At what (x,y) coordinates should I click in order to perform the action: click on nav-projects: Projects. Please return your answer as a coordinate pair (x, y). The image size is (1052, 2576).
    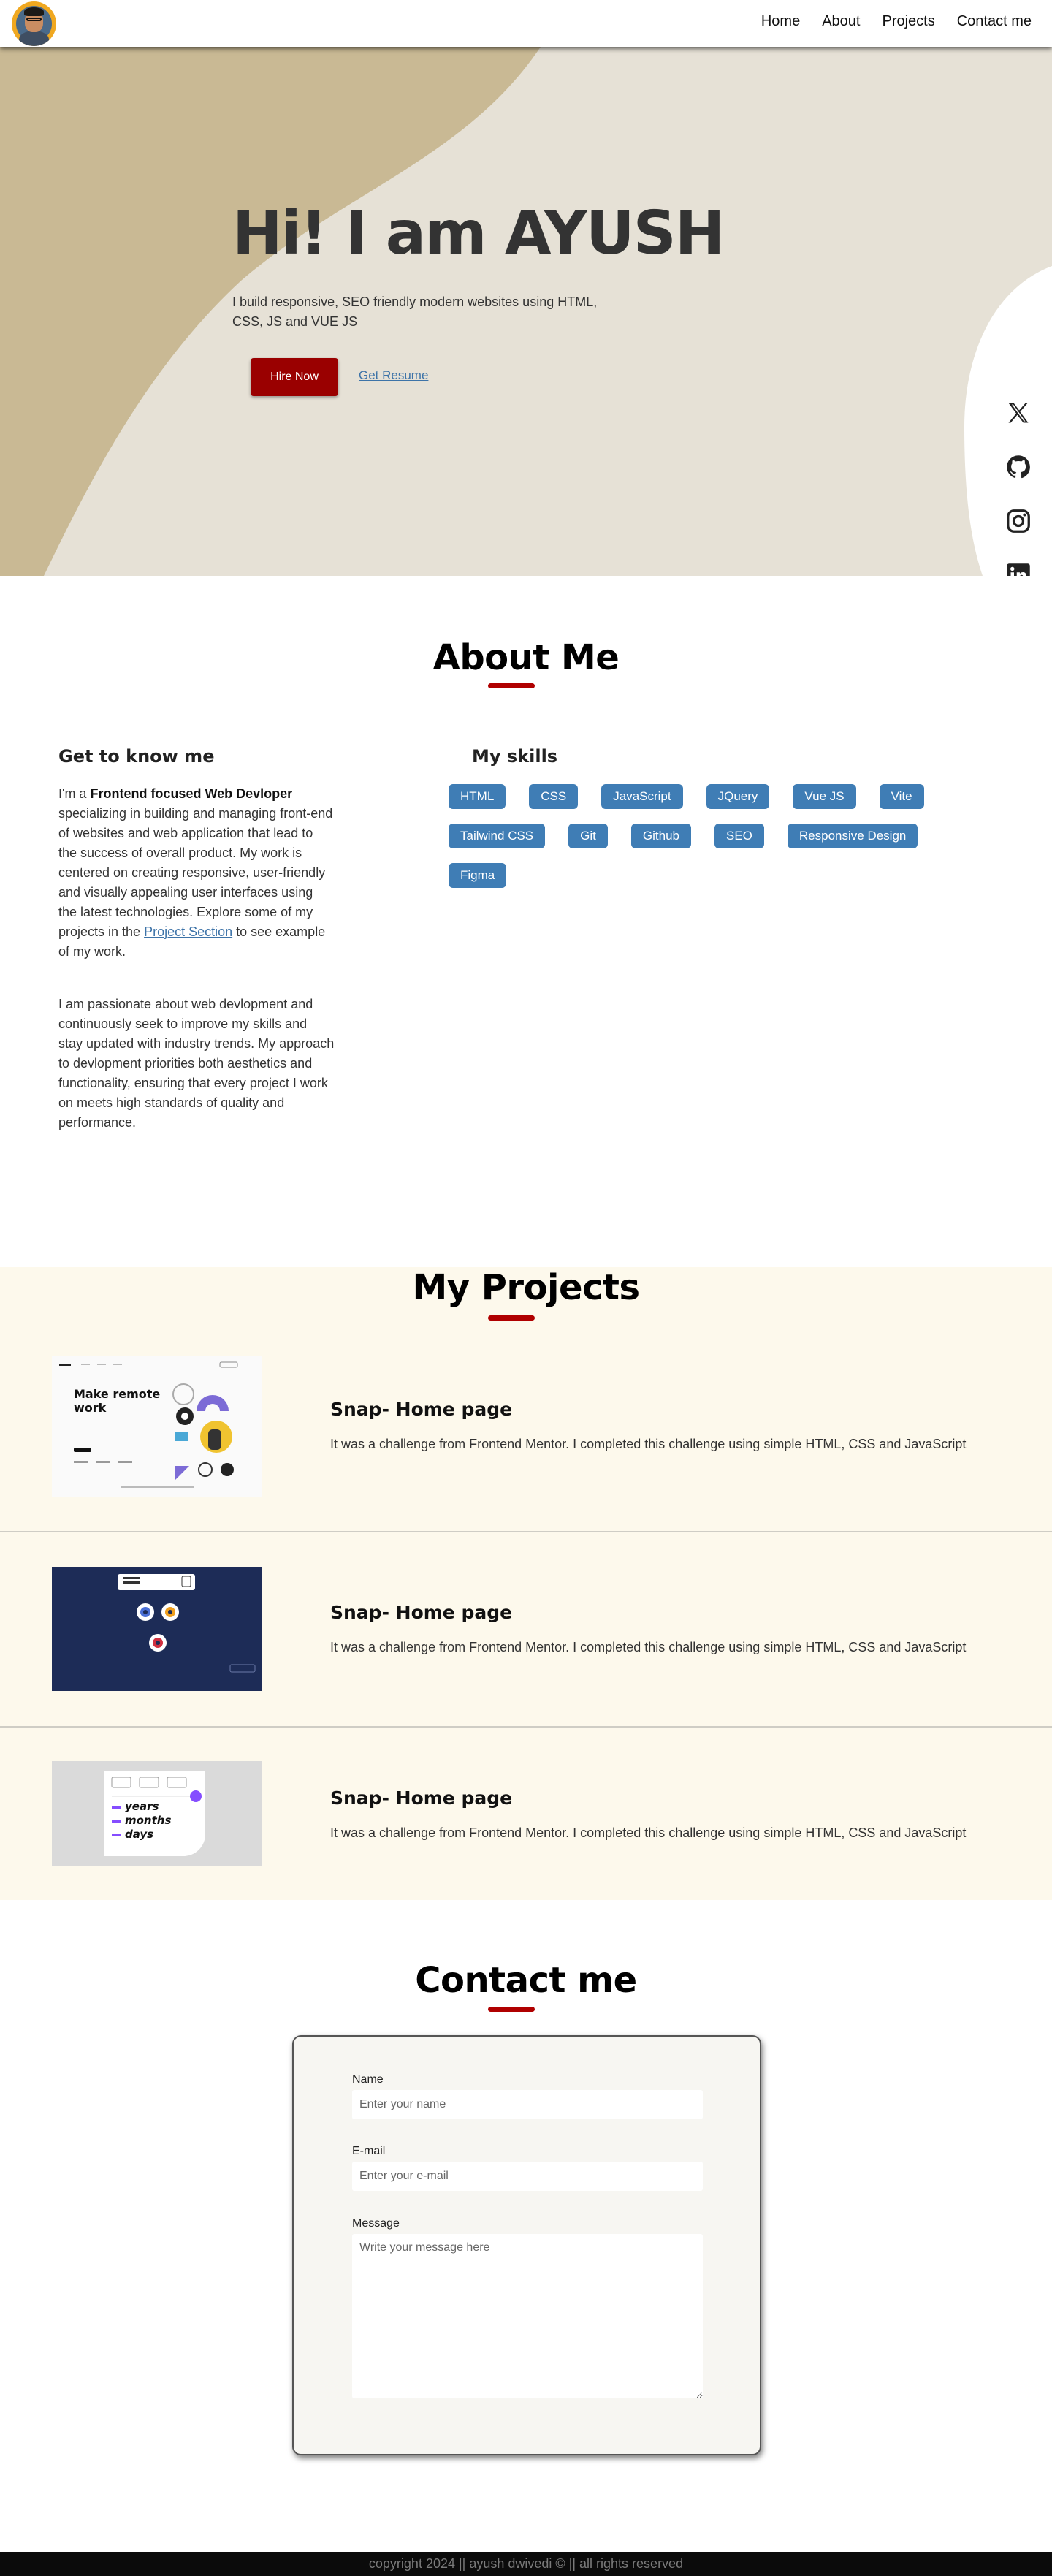
    Looking at the image, I should click on (908, 22).